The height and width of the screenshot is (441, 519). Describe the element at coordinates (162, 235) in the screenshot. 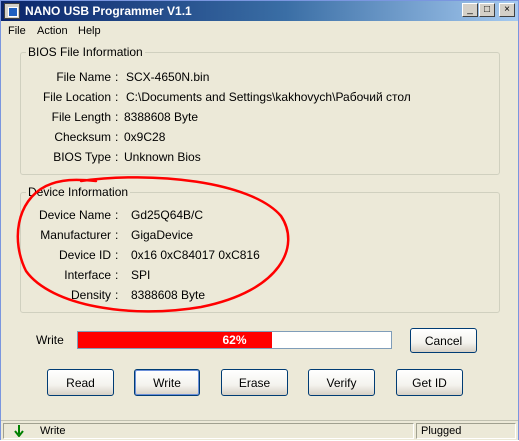

I see `manufacturer-value: GigaDevice` at that location.